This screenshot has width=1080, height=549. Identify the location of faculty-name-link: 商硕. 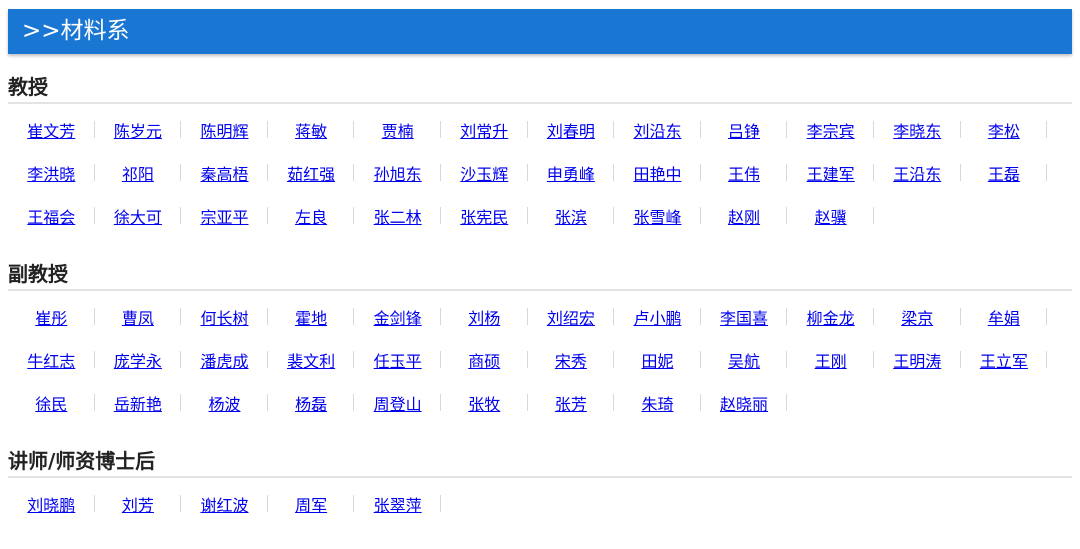
(484, 360).